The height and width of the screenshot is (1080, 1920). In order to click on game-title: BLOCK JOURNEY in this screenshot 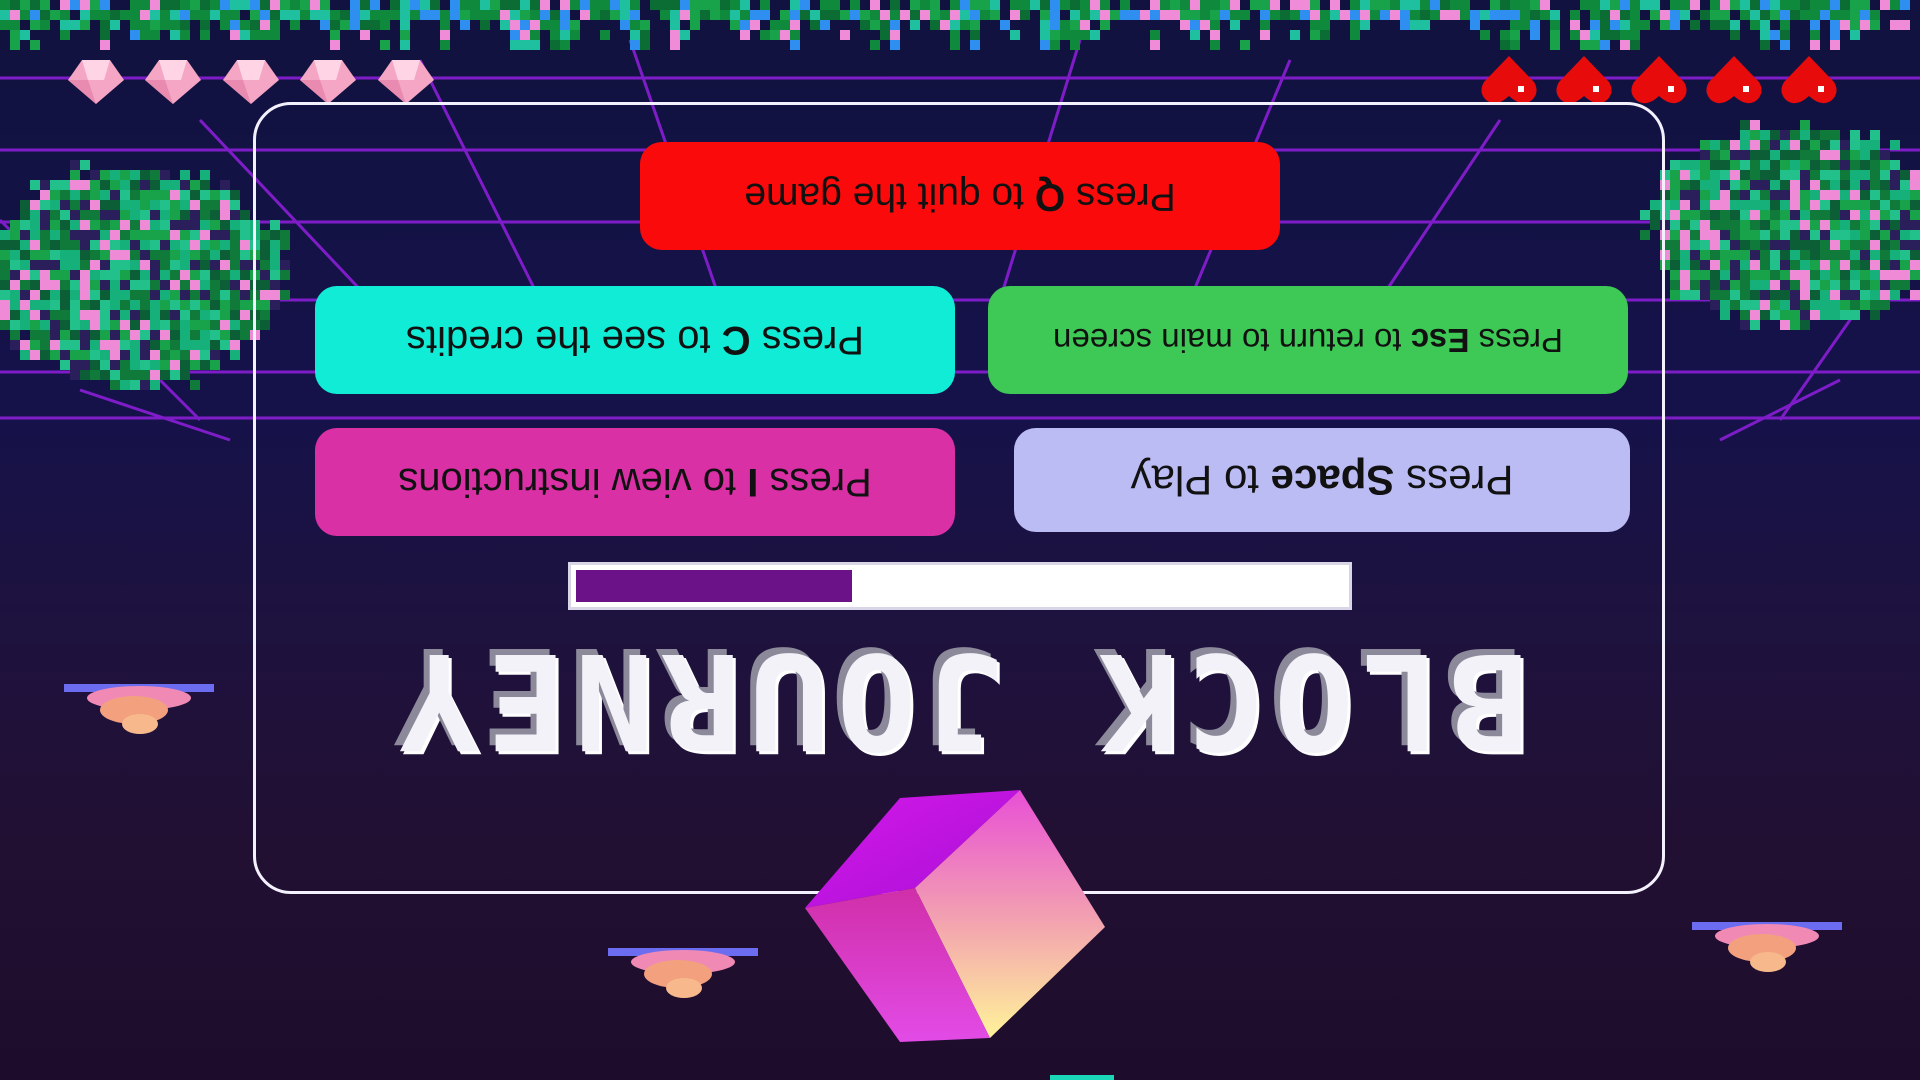, I will do `click(960, 700)`.